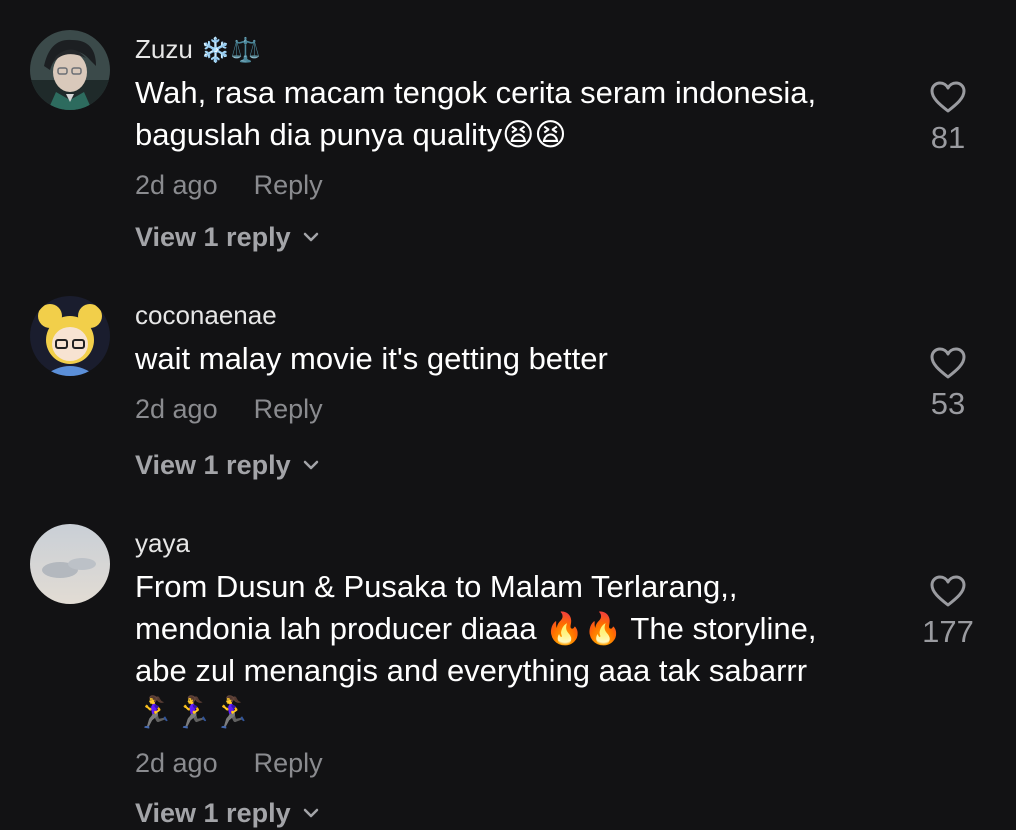 The image size is (1016, 830). I want to click on like-button: 53, so click(948, 384).